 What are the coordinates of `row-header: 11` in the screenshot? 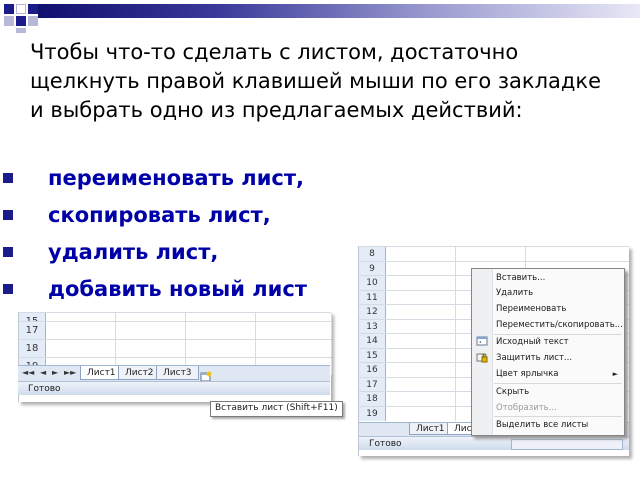 It's located at (372, 297).